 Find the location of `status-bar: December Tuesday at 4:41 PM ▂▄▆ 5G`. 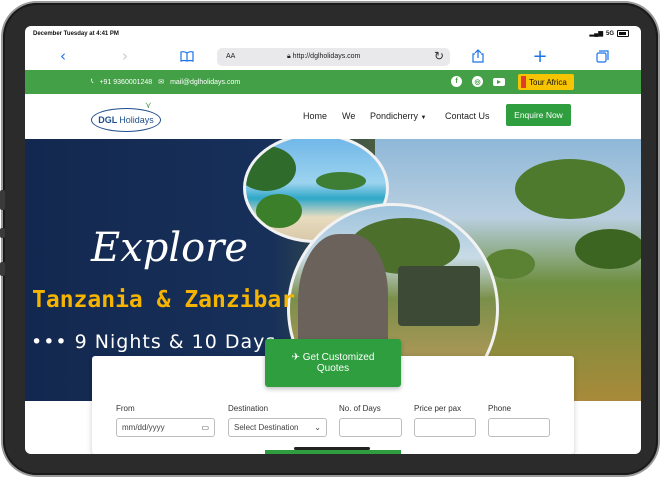

status-bar: December Tuesday at 4:41 PM ▂▄▆ 5G is located at coordinates (333, 34).